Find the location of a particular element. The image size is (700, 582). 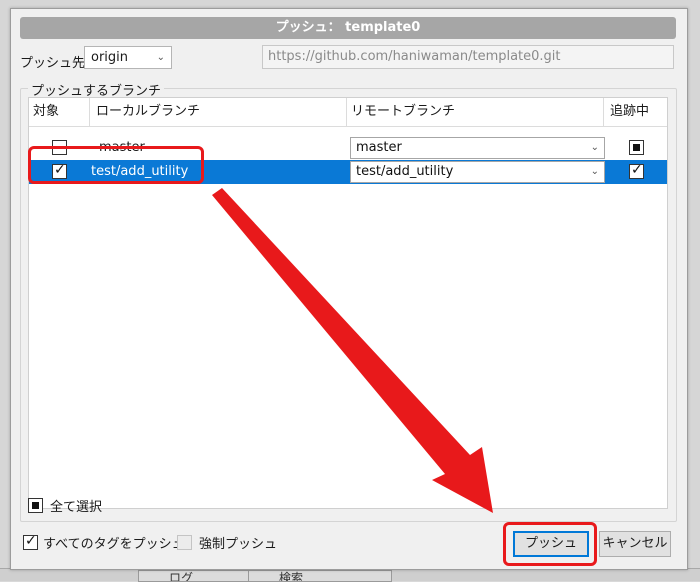

force-push-checkbox is located at coordinates (184, 542).